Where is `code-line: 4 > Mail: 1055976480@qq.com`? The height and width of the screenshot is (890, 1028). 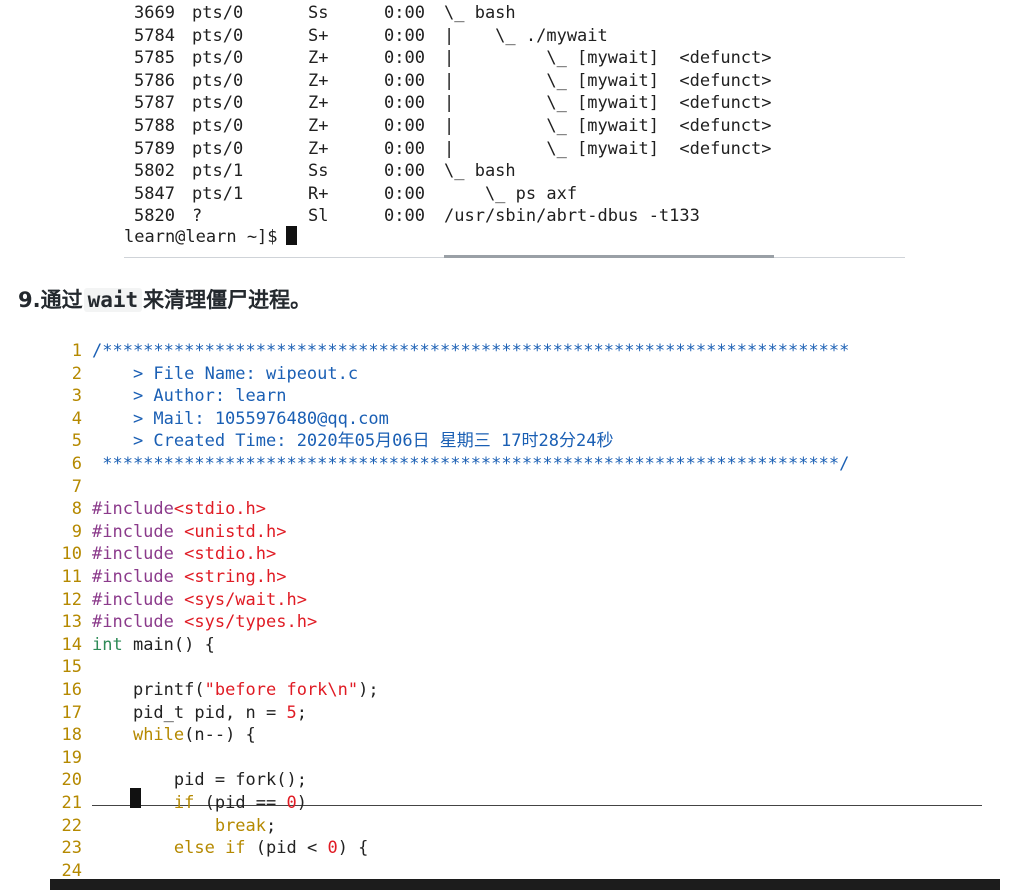 code-line: 4 > Mail: 1055976480@qq.com is located at coordinates (219, 419).